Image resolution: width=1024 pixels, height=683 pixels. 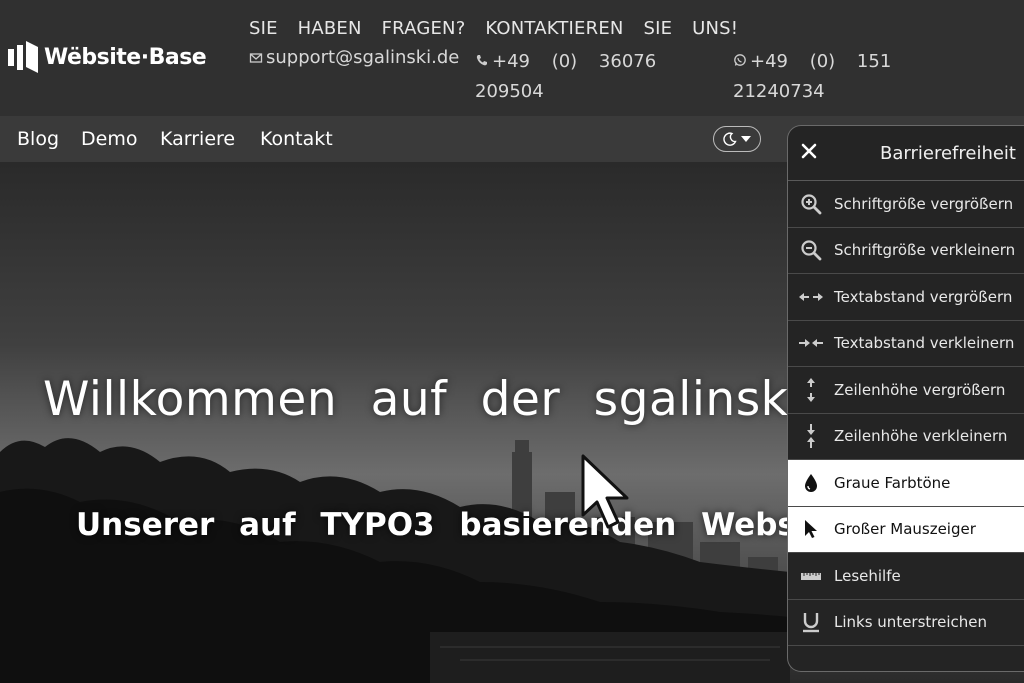 What do you see at coordinates (923, 296) in the screenshot?
I see `a11y-item-label: Textabstand vergrößern` at bounding box center [923, 296].